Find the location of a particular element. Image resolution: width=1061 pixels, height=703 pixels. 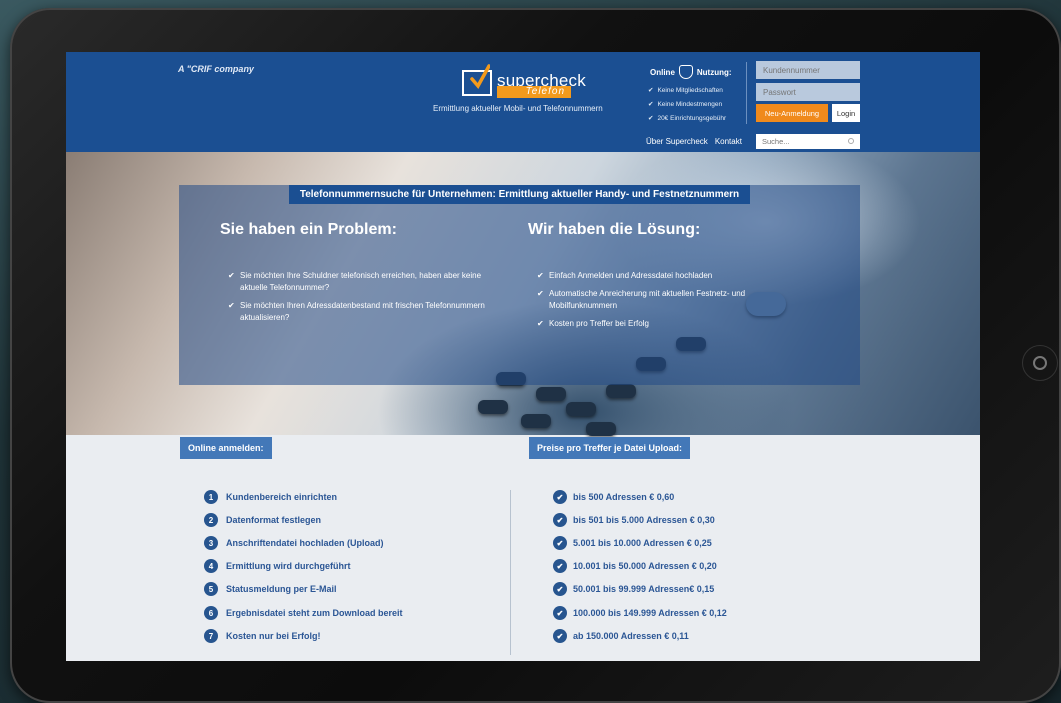

solution-heading: Wir haben die Lösung: is located at coordinates (614, 229).